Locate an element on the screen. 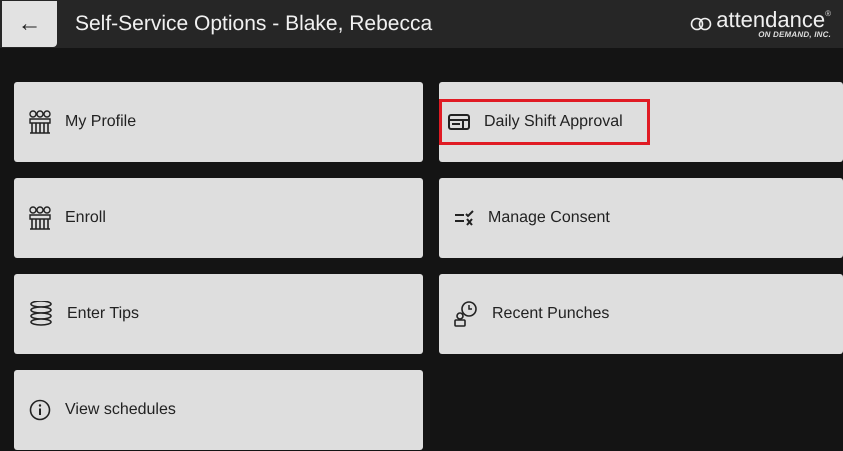 The width and height of the screenshot is (843, 451). option-tile: View schedules is located at coordinates (218, 410).